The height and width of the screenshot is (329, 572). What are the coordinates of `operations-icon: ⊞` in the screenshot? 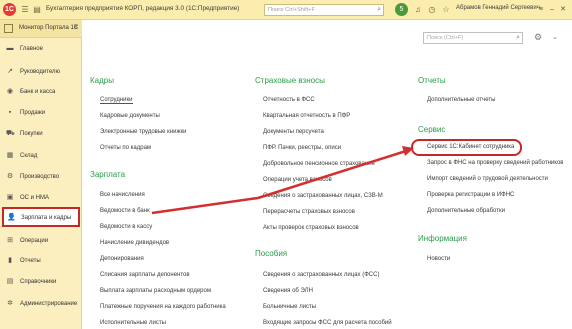 It's located at (10, 240).